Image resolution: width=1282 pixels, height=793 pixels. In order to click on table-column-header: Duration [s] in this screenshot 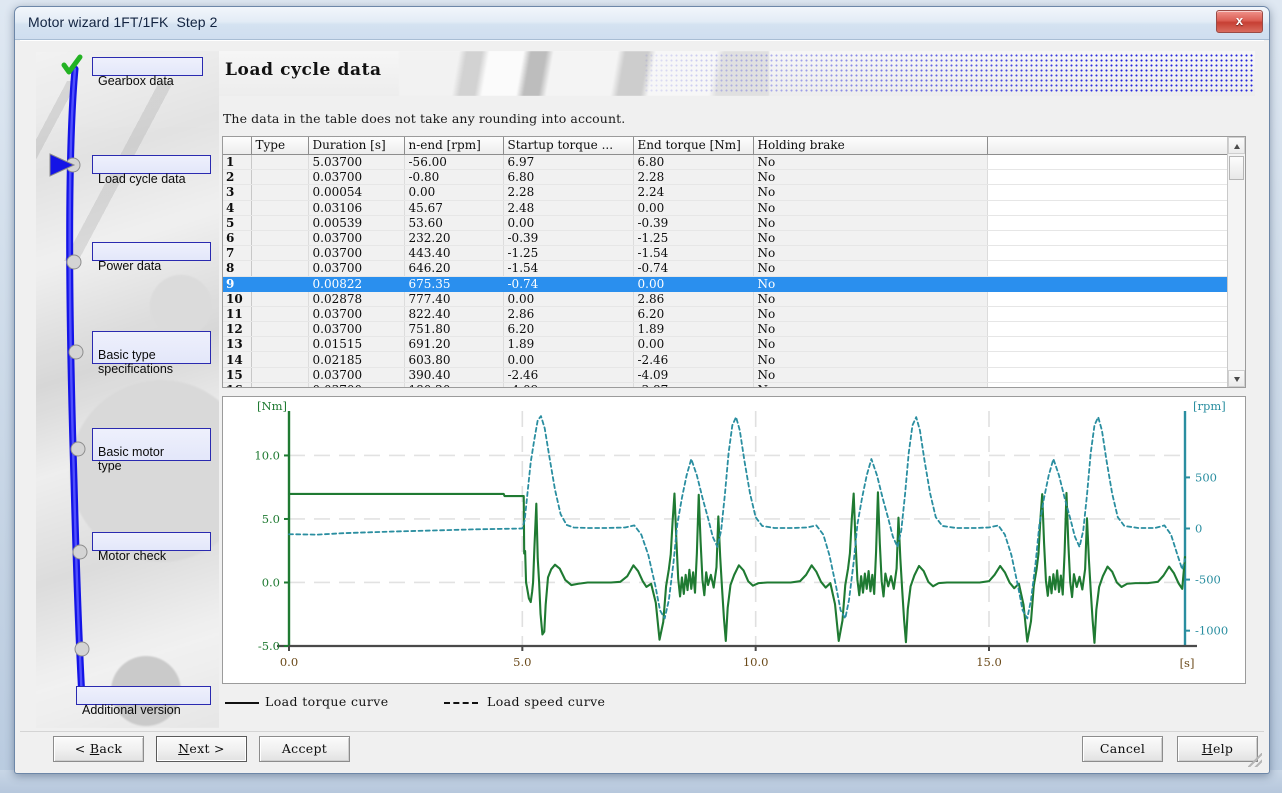, I will do `click(356, 146)`.